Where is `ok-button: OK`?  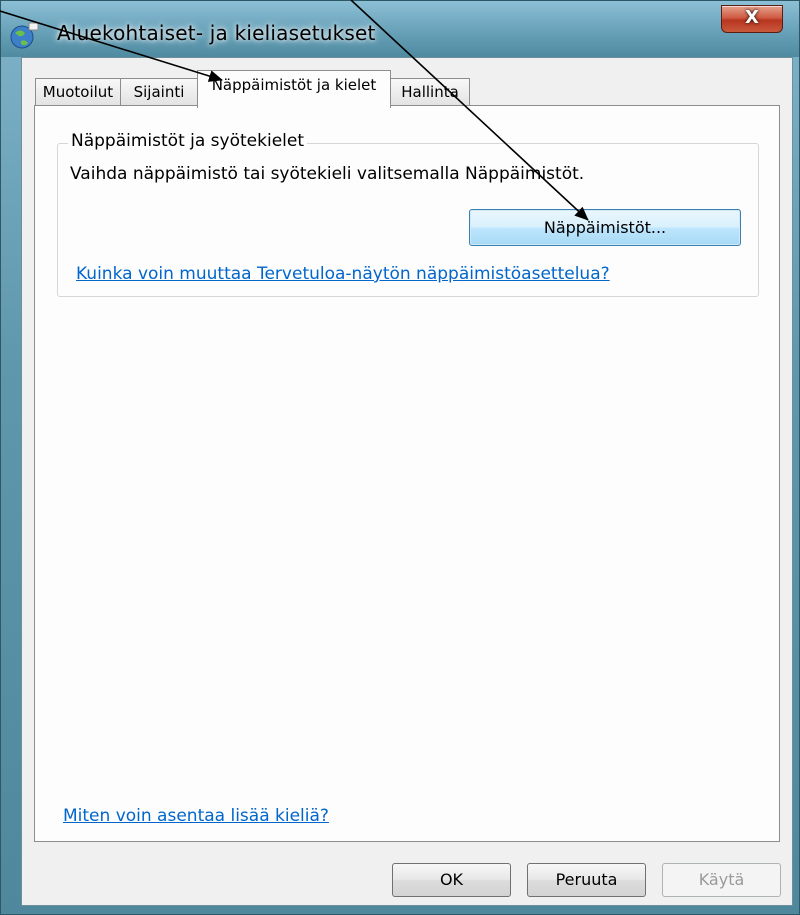 ok-button: OK is located at coordinates (451, 880).